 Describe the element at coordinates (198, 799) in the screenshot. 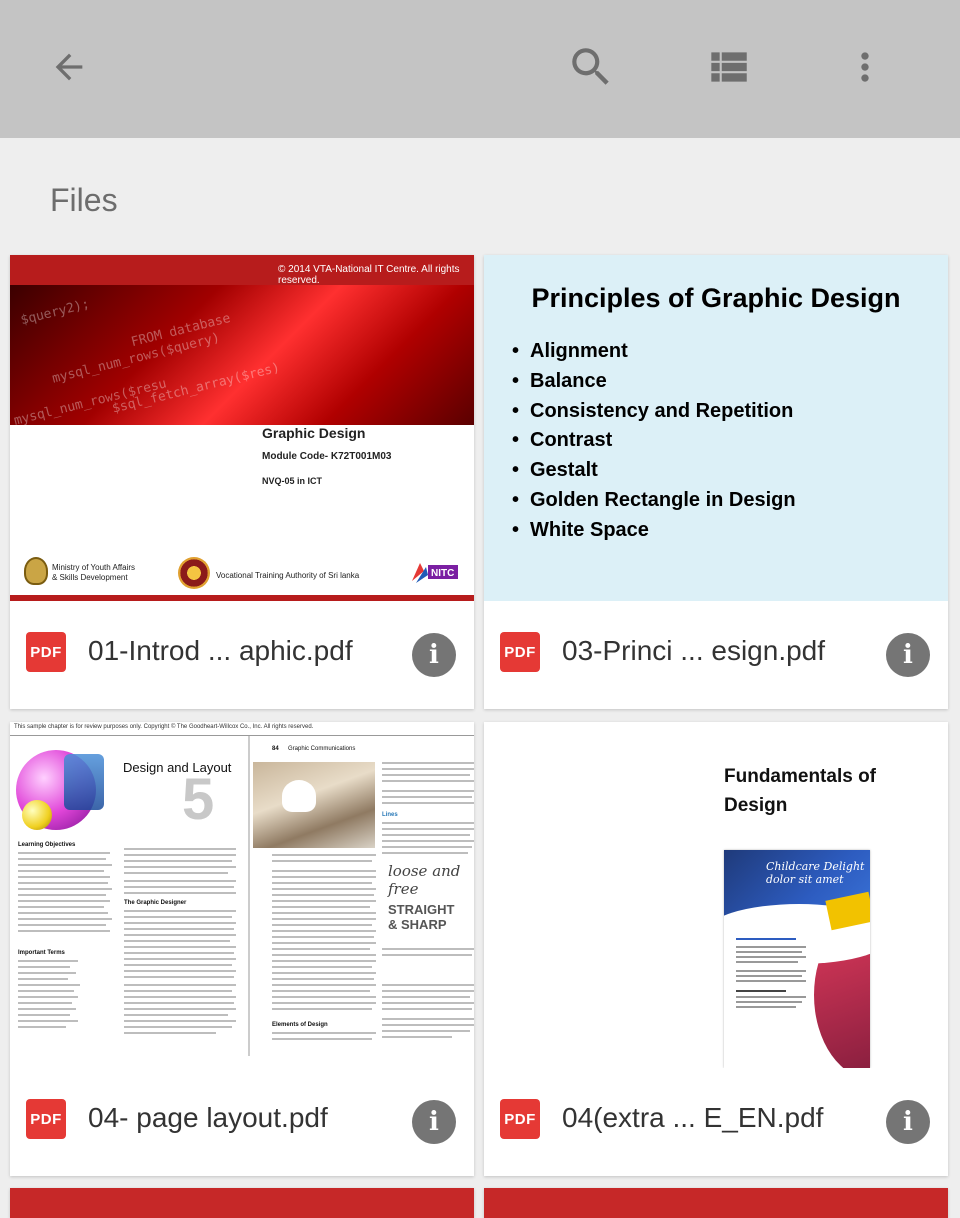

I see `chapter-number: 5` at that location.